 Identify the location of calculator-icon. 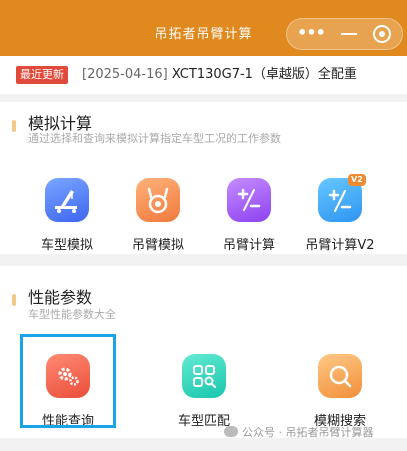
(249, 200).